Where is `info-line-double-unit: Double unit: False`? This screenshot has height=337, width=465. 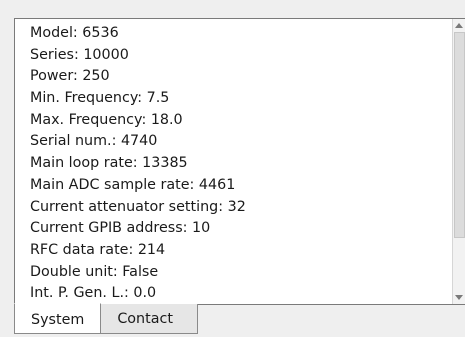 info-line-double-unit: Double unit: False is located at coordinates (94, 271).